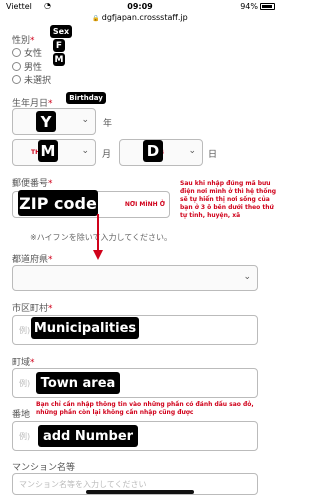 Image resolution: width=320 pixels, height=498 pixels. I want to click on radio-female: 女性, so click(27, 52).